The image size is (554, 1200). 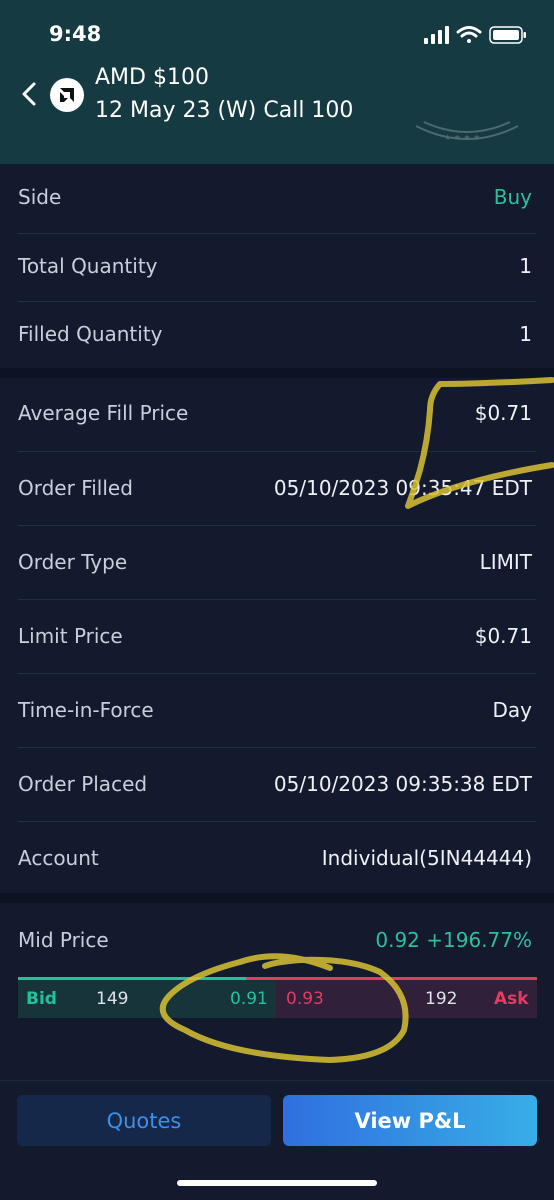 I want to click on order-type-label: Order Type, so click(x=73, y=562).